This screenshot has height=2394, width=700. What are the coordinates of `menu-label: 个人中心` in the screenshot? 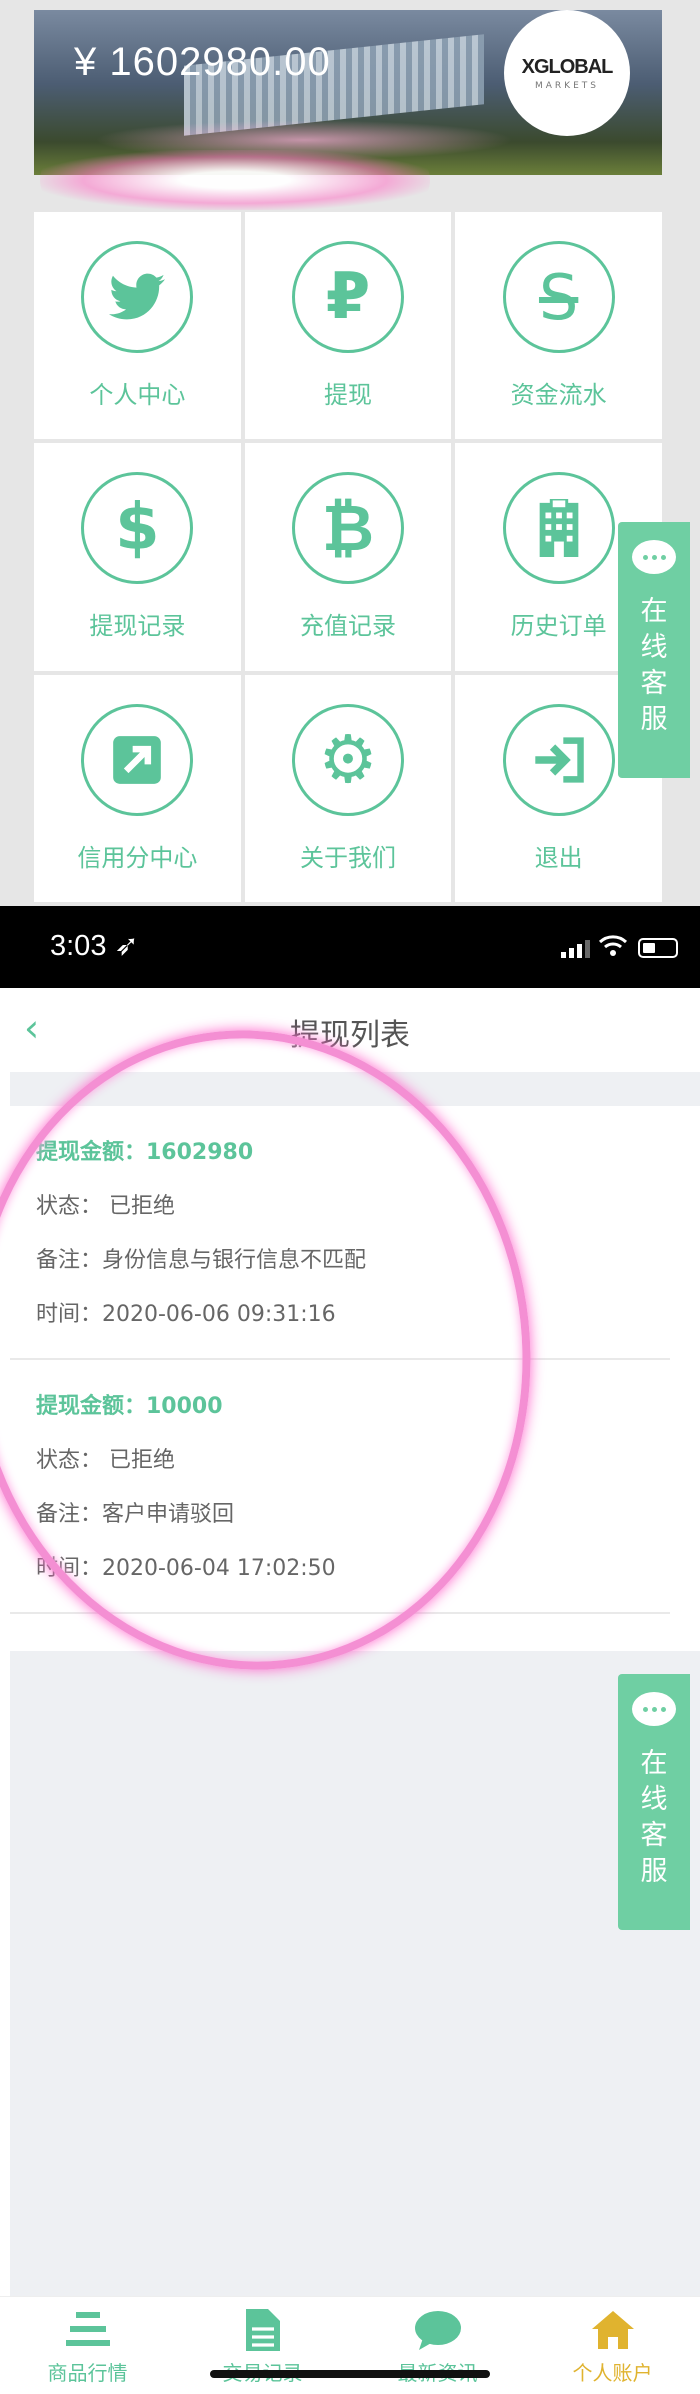 It's located at (137, 395).